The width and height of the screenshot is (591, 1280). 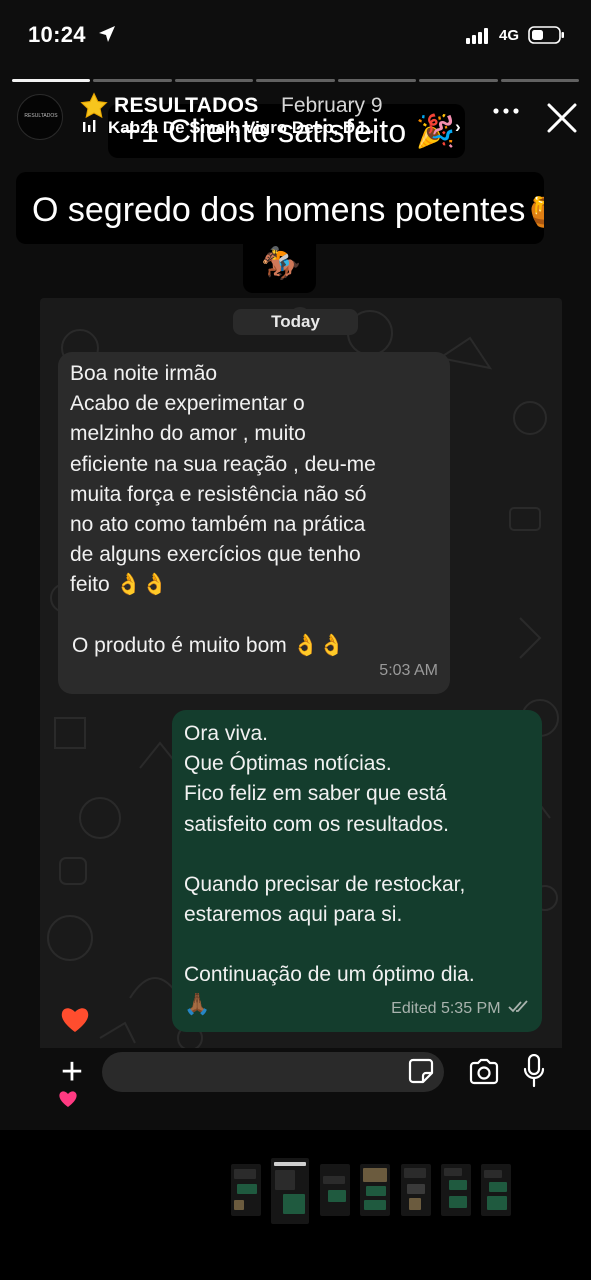 I want to click on thumbnail-strip, so click(x=295, y=1205).